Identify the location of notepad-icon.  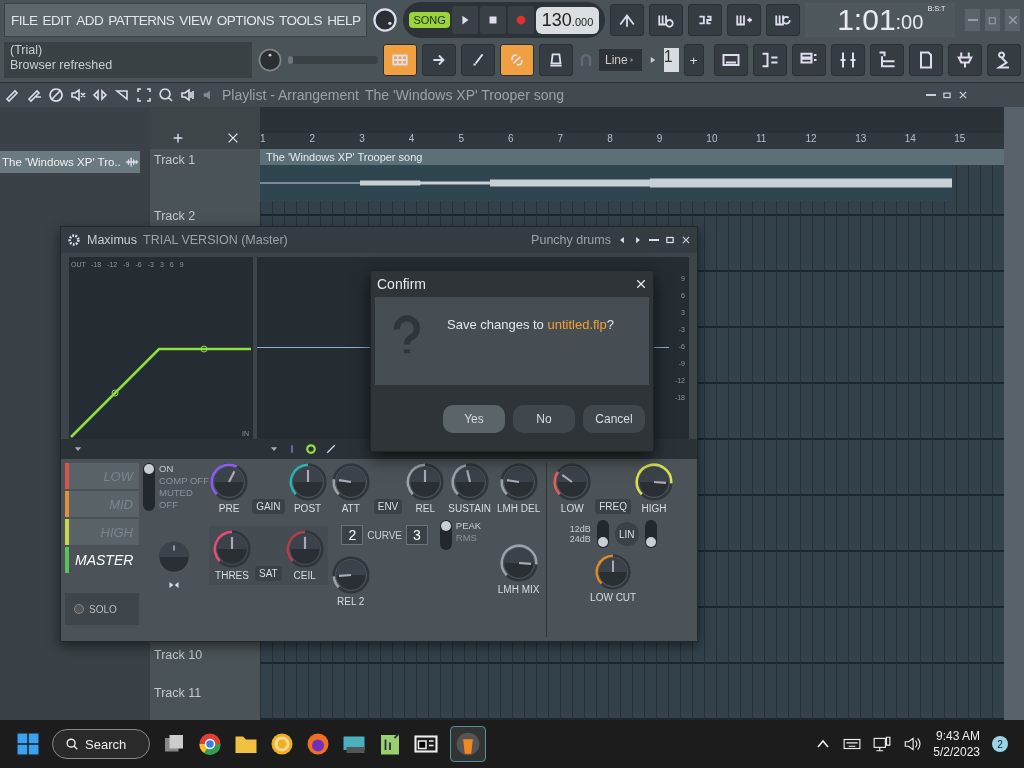
(390, 744).